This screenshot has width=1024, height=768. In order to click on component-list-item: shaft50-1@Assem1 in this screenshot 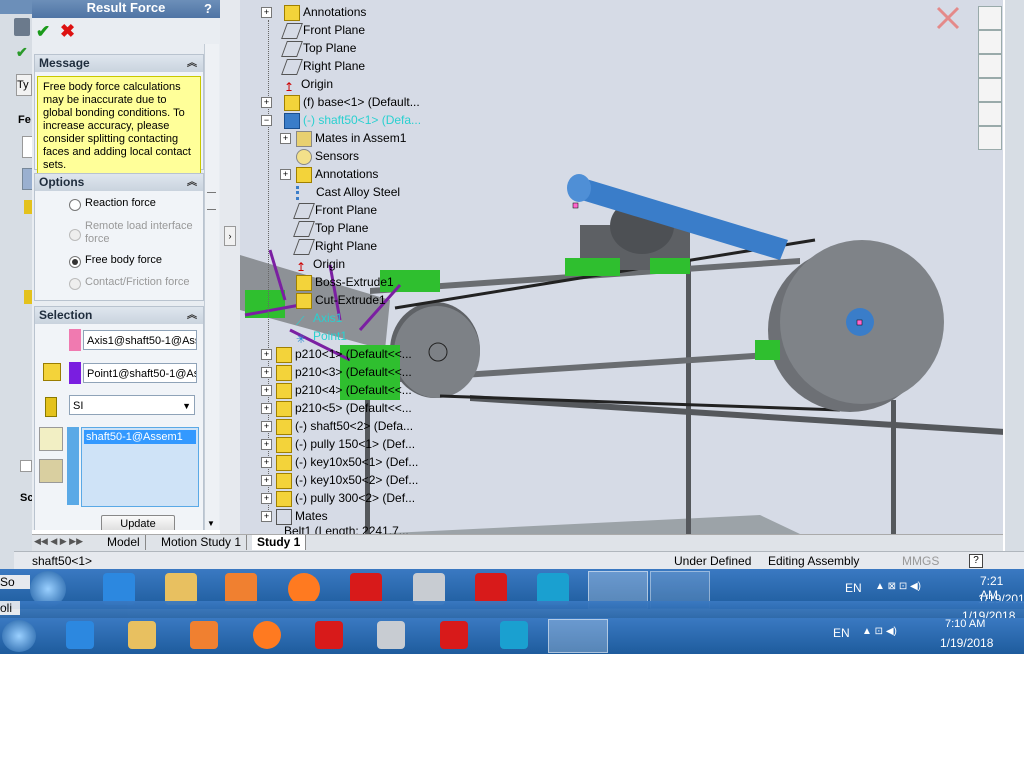, I will do `click(140, 437)`.